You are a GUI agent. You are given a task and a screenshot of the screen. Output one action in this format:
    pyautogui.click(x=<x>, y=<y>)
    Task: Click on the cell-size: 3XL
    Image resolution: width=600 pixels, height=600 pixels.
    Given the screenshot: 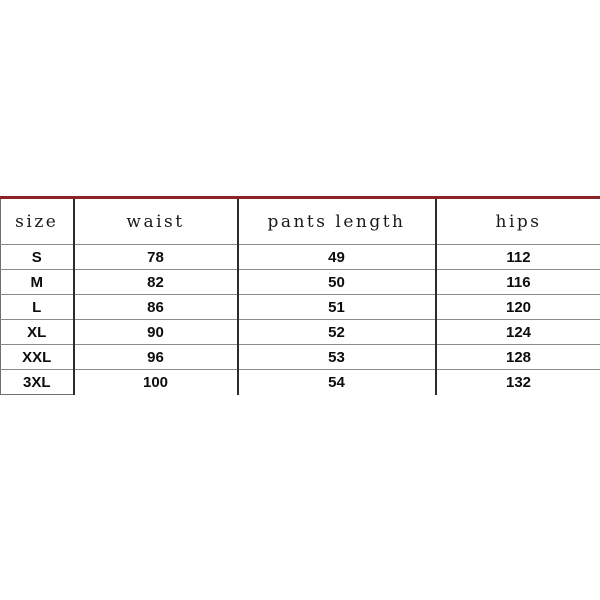 What is the action you would take?
    pyautogui.click(x=37, y=382)
    